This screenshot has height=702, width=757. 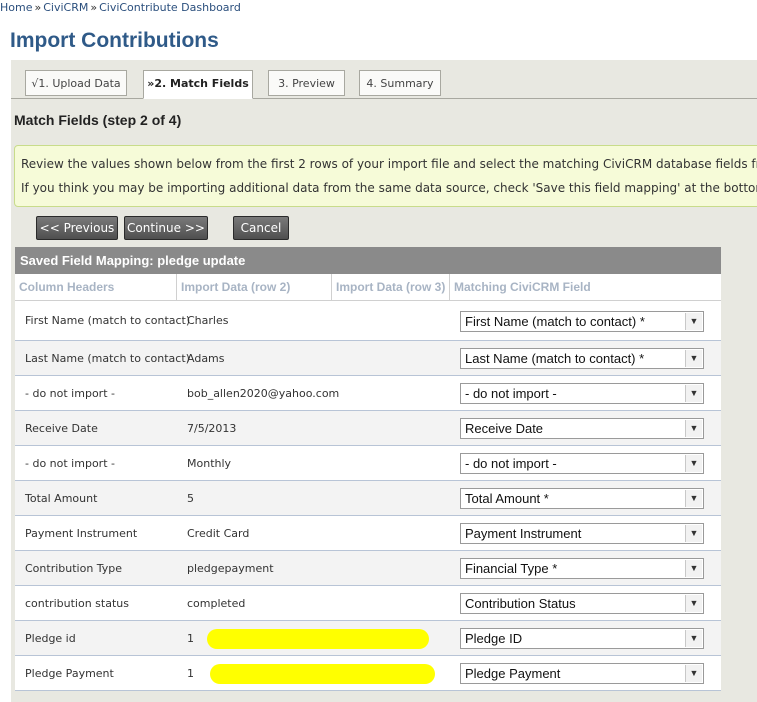 What do you see at coordinates (261, 228) in the screenshot?
I see `cancel-button: Cancel` at bounding box center [261, 228].